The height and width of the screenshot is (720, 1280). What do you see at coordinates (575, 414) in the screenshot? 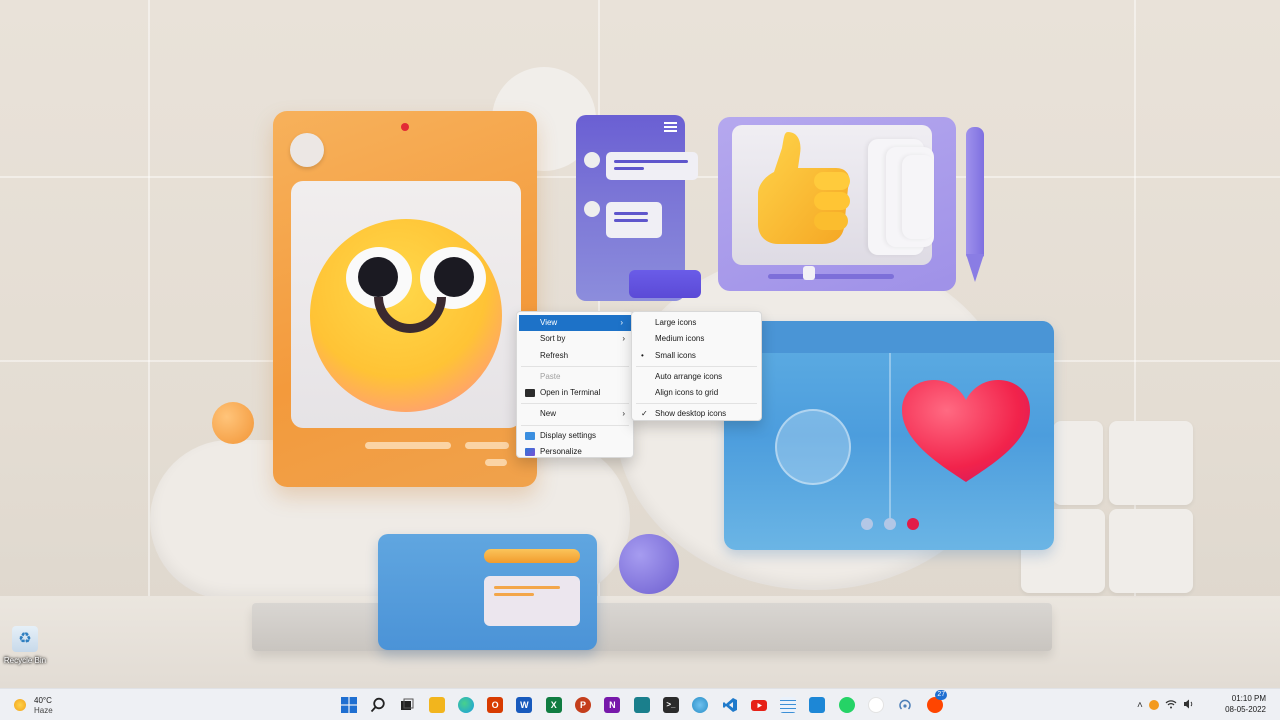
I see `menu-item-new: New ›` at bounding box center [575, 414].